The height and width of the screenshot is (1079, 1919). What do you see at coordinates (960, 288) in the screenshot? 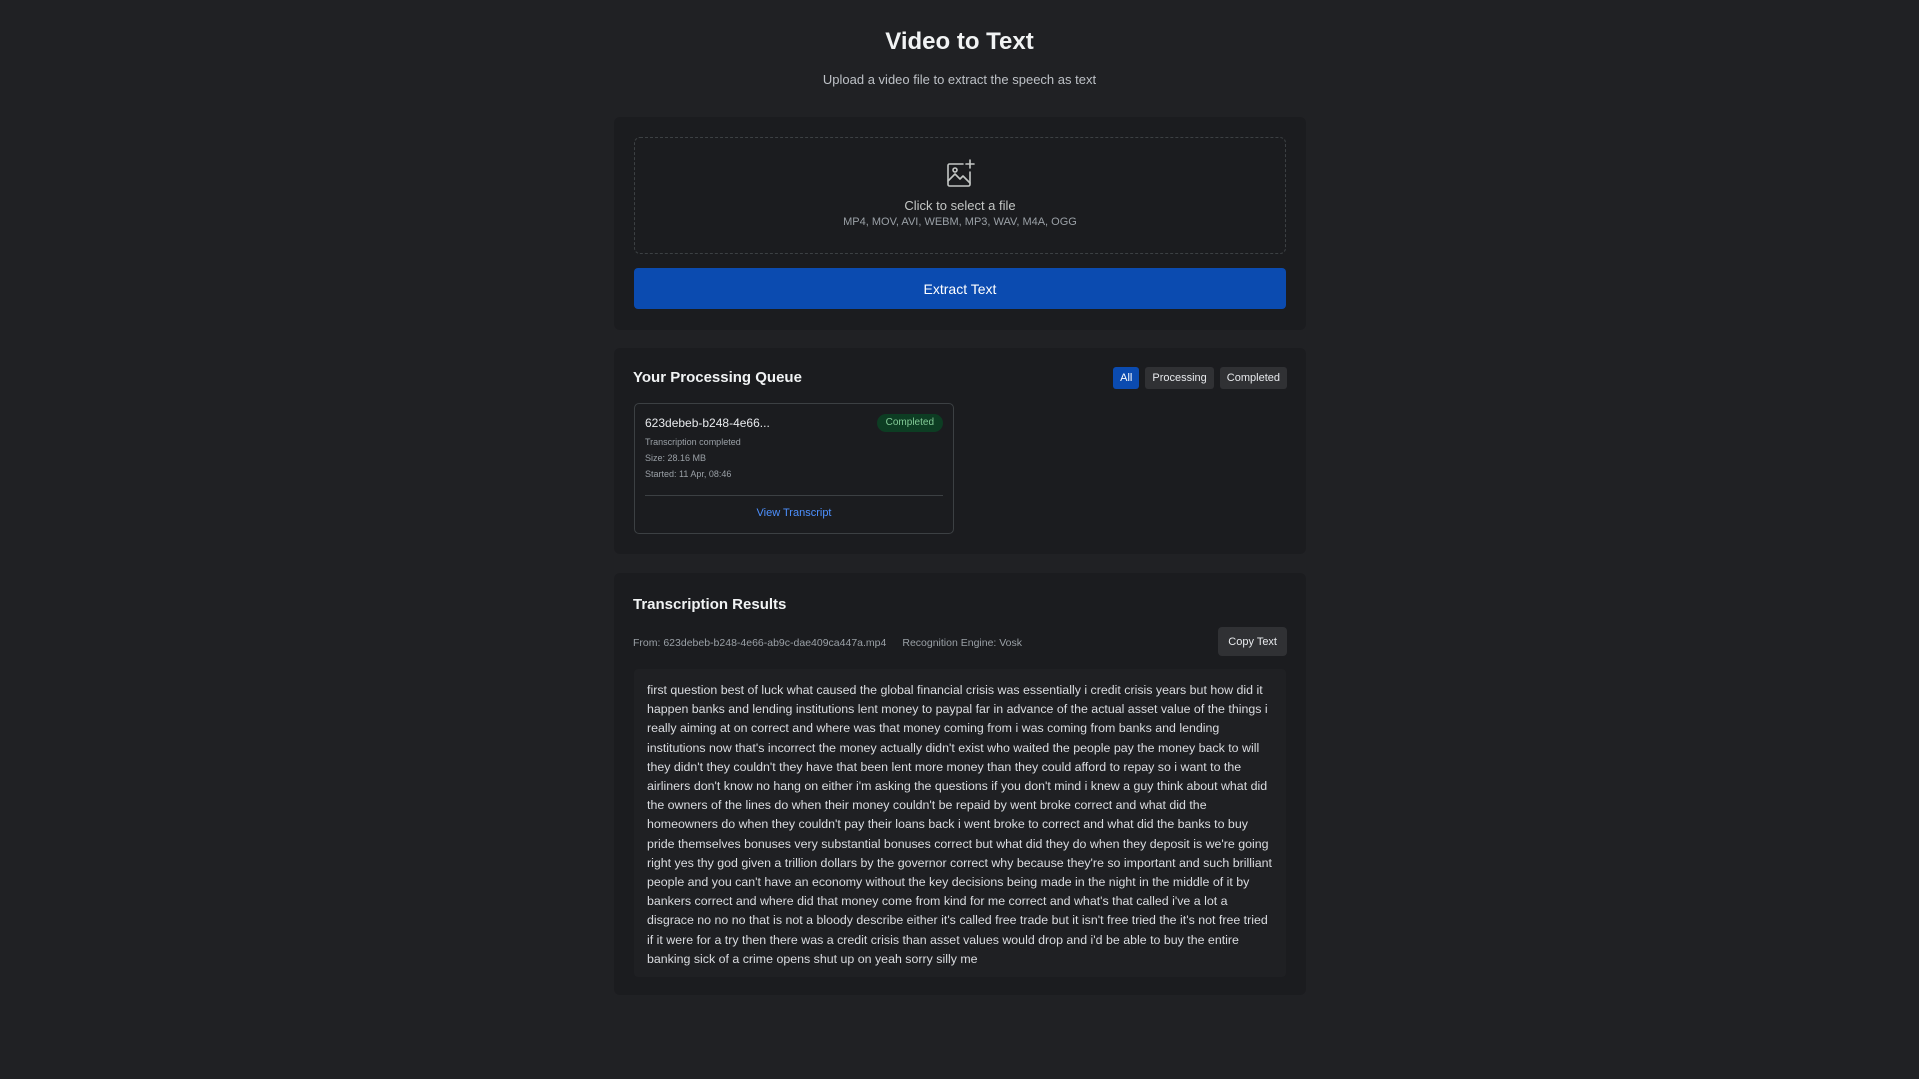
I see `extract-text-button: Extract Text` at bounding box center [960, 288].